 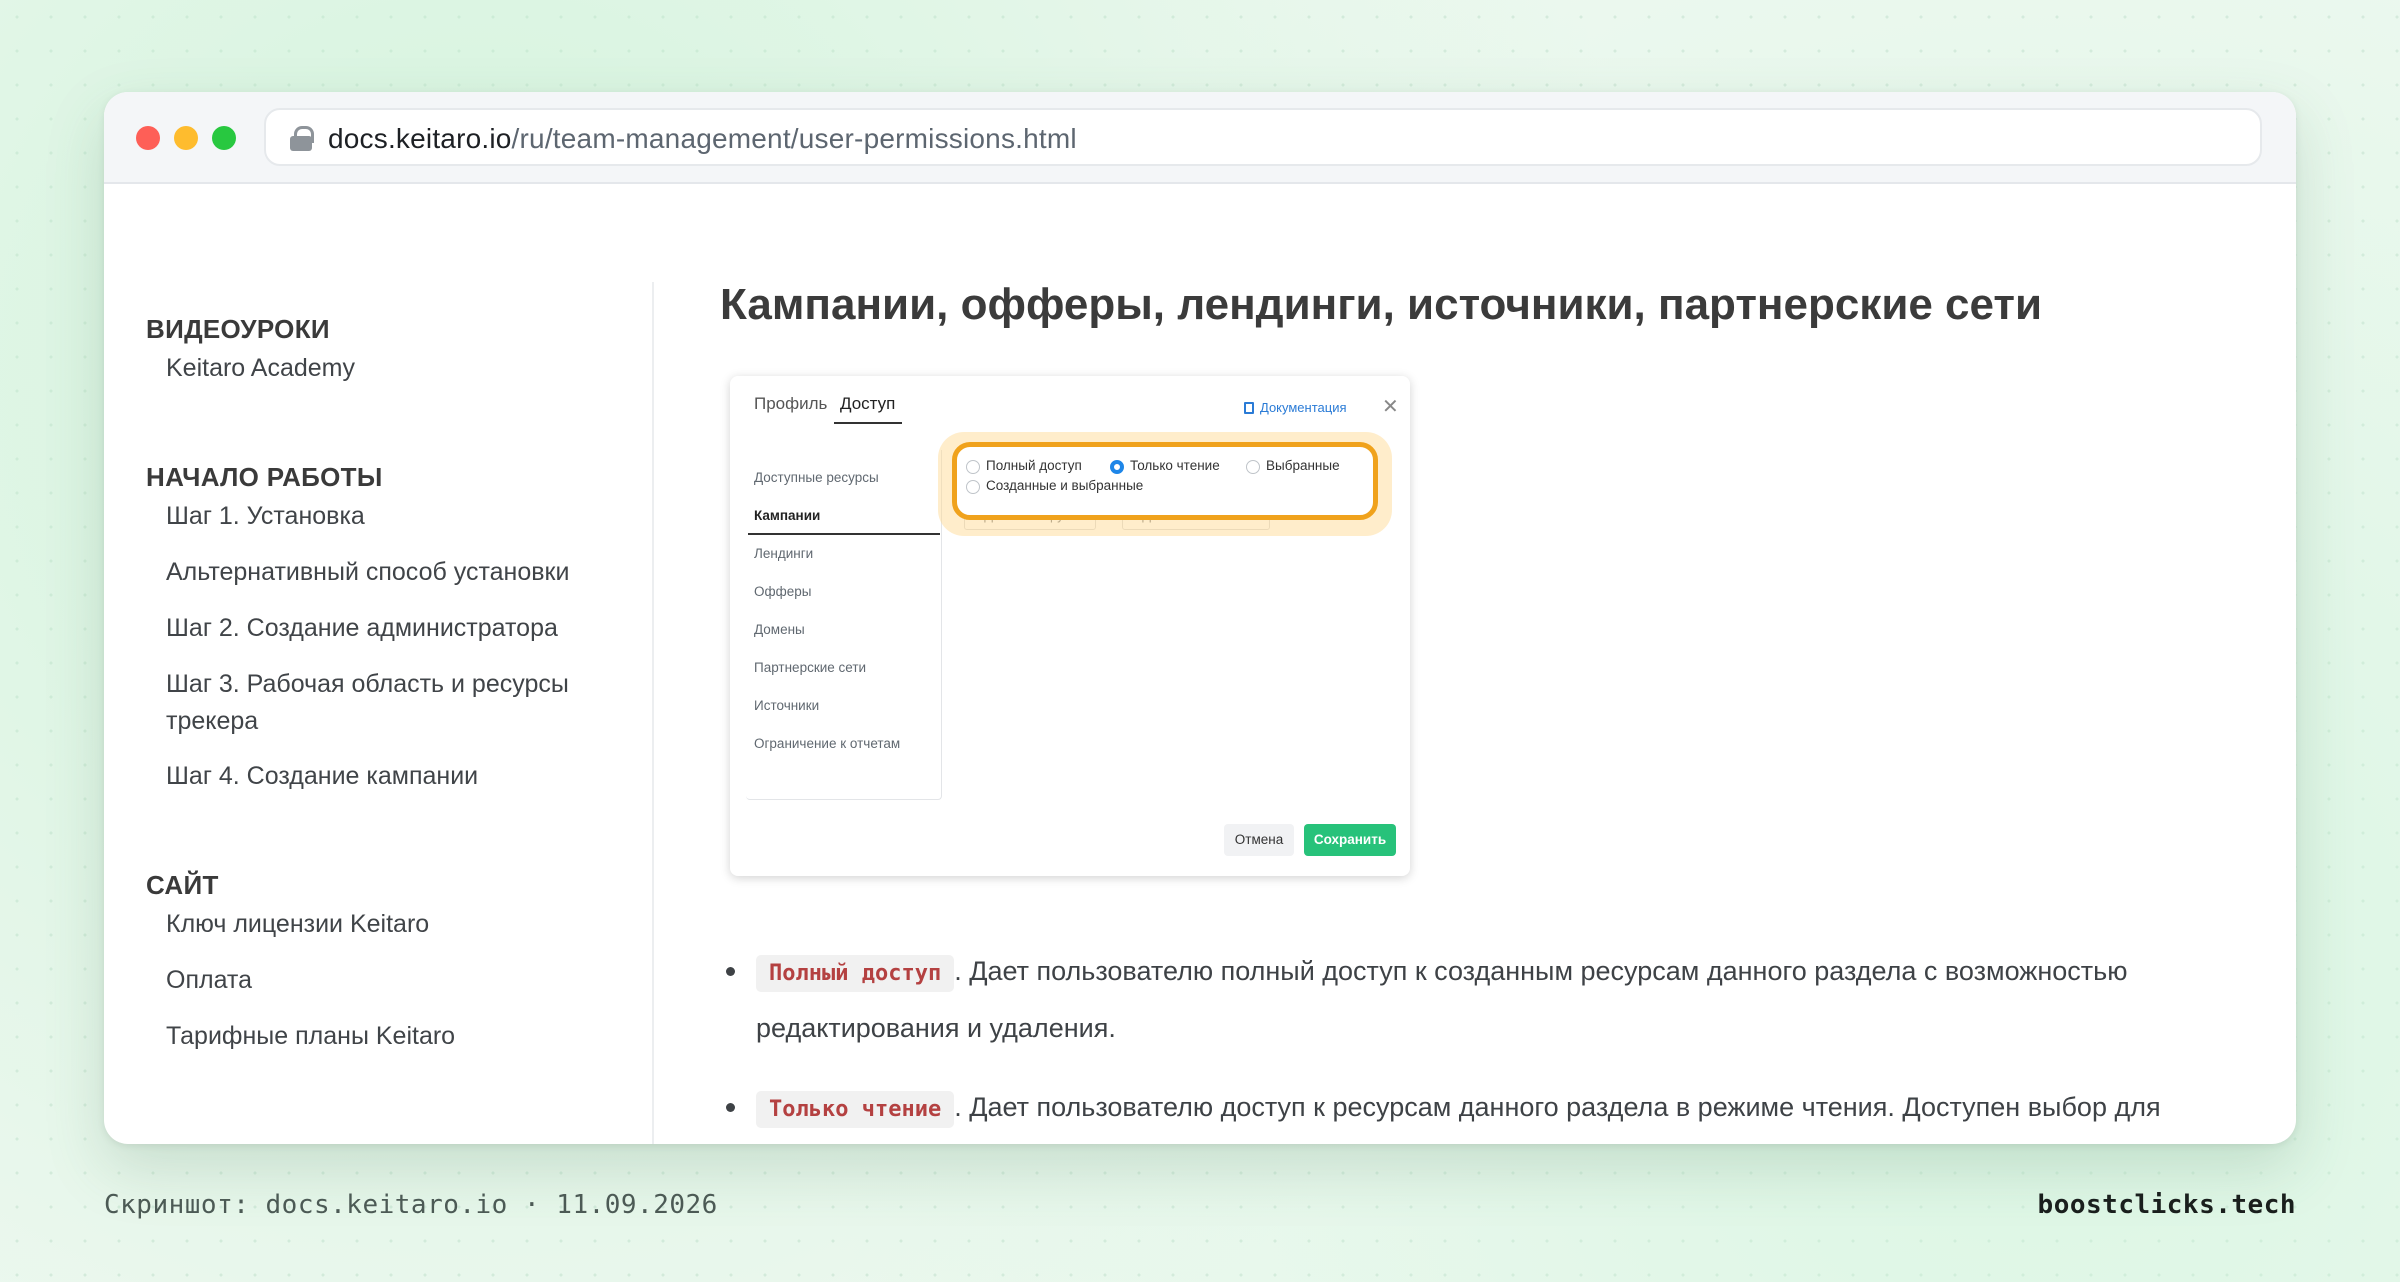 I want to click on footer-caption: Скриншот: docs.keitaro.io · 11.09.2026, so click(x=411, y=1205).